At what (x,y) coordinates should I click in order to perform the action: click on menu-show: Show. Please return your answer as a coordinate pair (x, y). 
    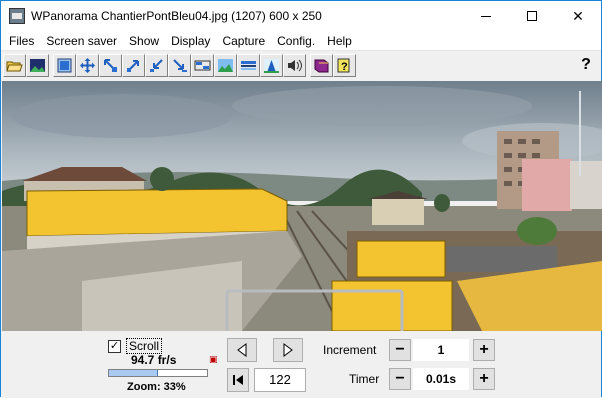
    Looking at the image, I should click on (144, 41).